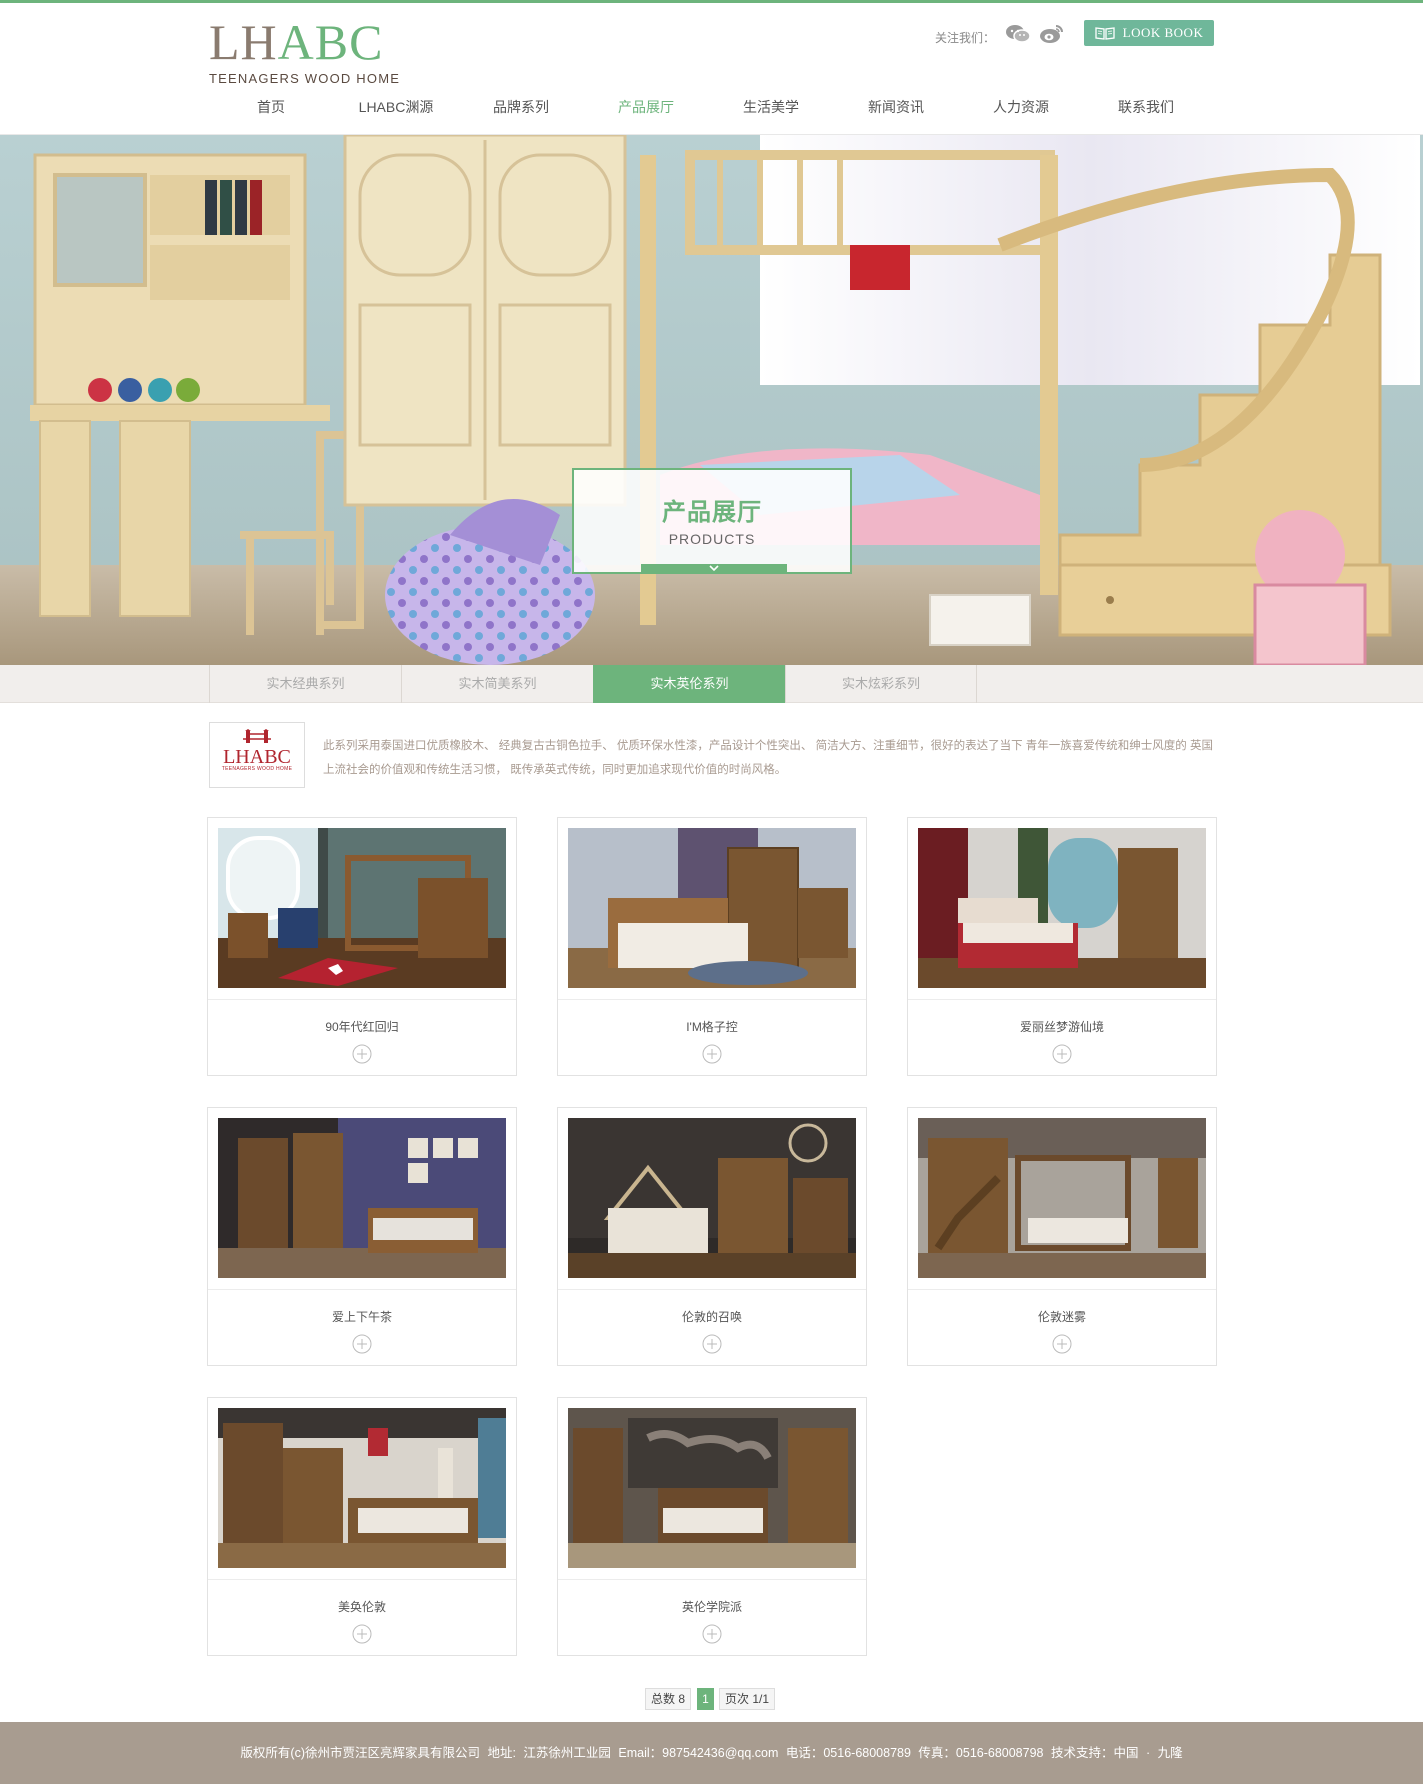 Image resolution: width=1423 pixels, height=1784 pixels. I want to click on main-nav: 首页 LHABC渊源 品牌系列 产品展厅 生活美学 新闻资讯 人力资源 联系我们, so click(711, 109).